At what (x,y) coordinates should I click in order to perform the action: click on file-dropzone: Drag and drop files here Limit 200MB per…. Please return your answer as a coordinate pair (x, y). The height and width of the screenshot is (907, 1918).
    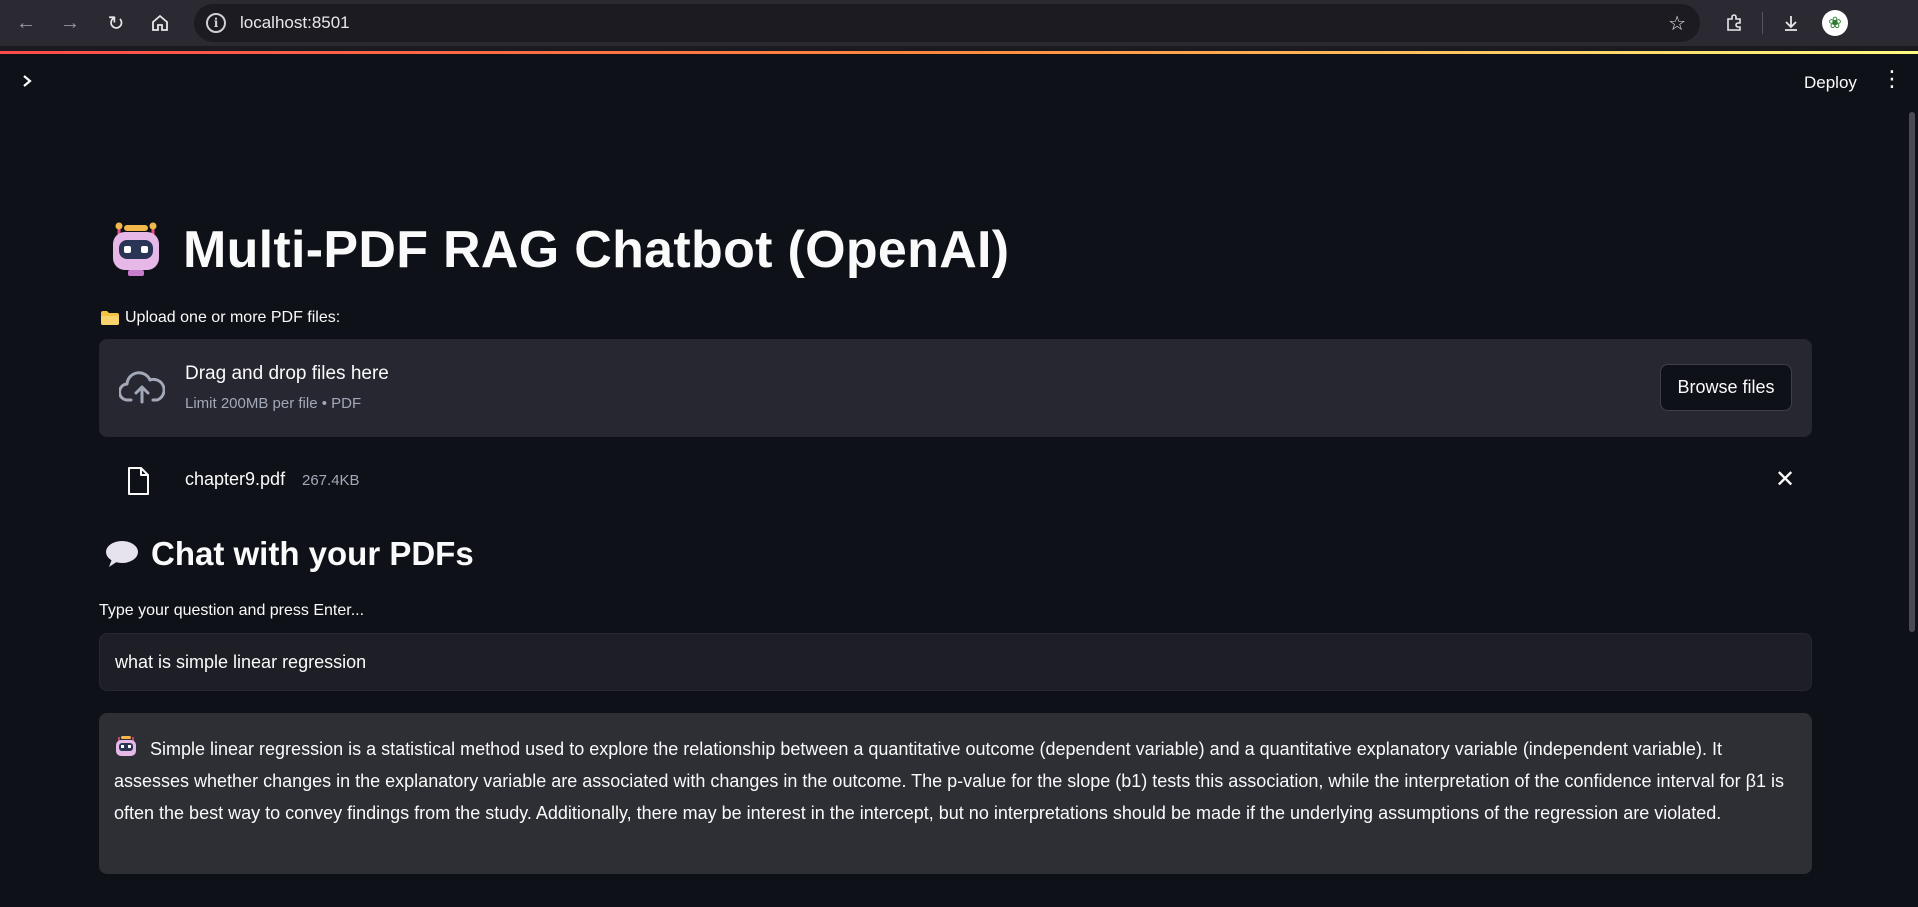
    Looking at the image, I should click on (955, 388).